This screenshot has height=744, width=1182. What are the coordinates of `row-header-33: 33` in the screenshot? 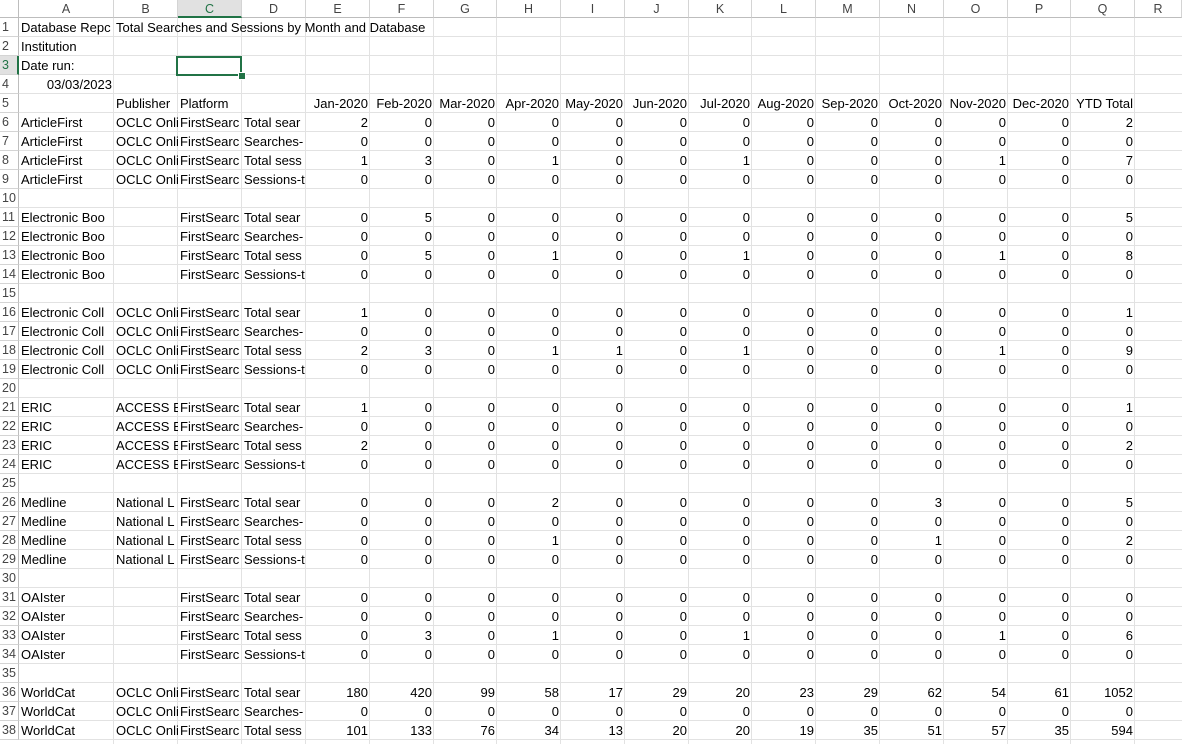 It's located at (9, 635).